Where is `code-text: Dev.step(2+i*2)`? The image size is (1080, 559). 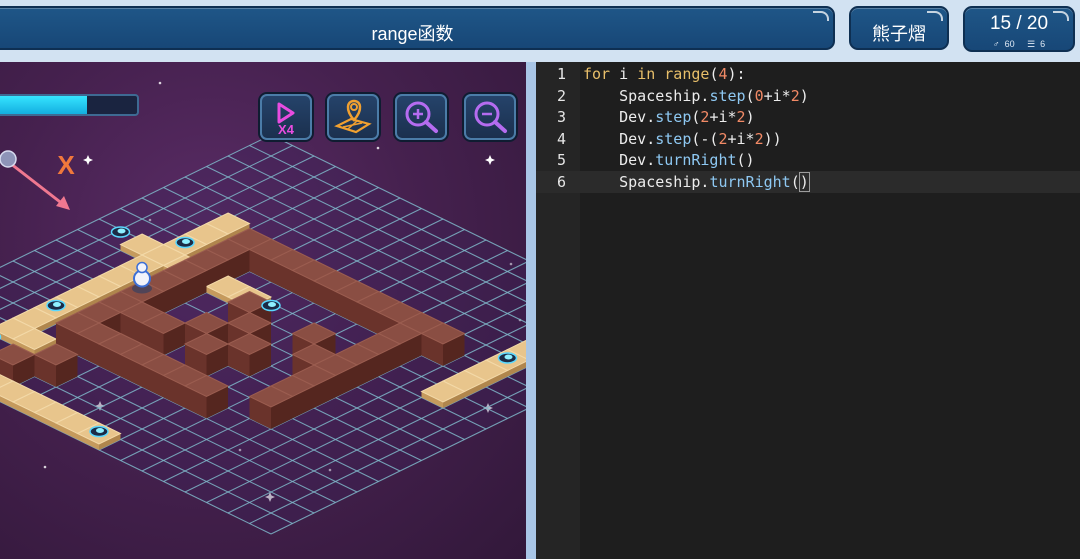 code-text: Dev.step(2+i*2) is located at coordinates (669, 117).